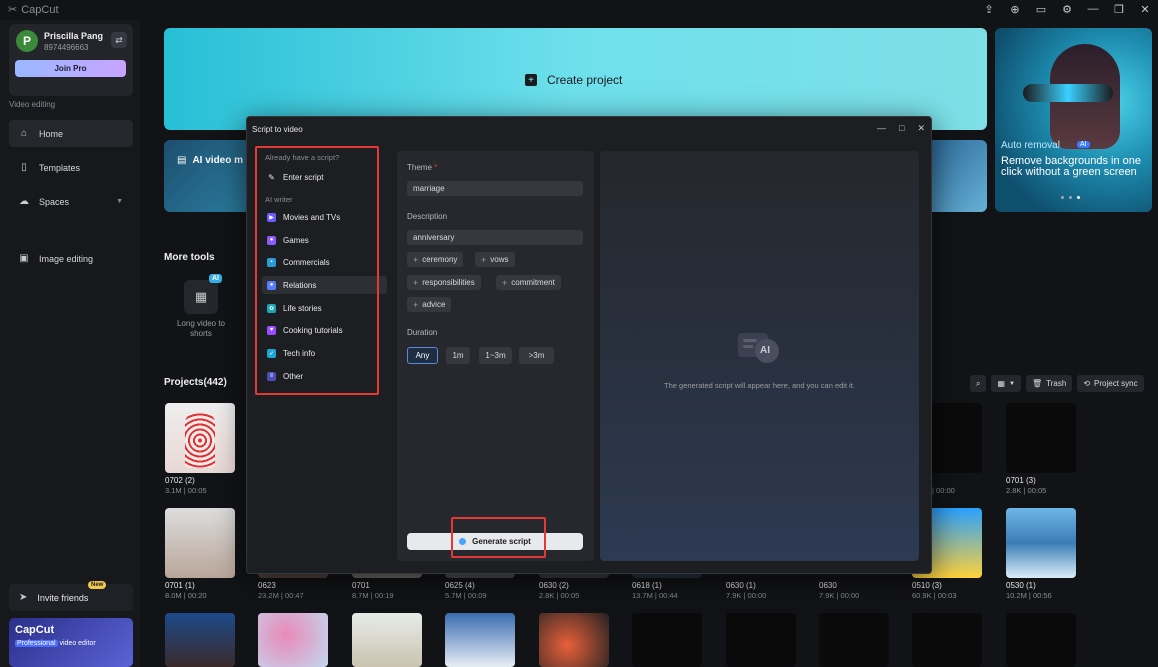  What do you see at coordinates (71, 258) in the screenshot?
I see `sidebar-item-image-editing: ▣ Image editing` at bounding box center [71, 258].